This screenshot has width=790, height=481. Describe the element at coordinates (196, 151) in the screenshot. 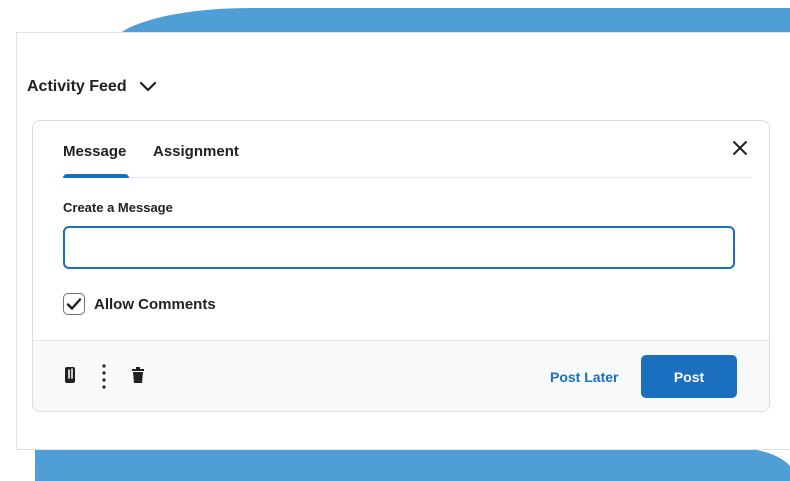

I see `tab-assignment: Assignment` at that location.